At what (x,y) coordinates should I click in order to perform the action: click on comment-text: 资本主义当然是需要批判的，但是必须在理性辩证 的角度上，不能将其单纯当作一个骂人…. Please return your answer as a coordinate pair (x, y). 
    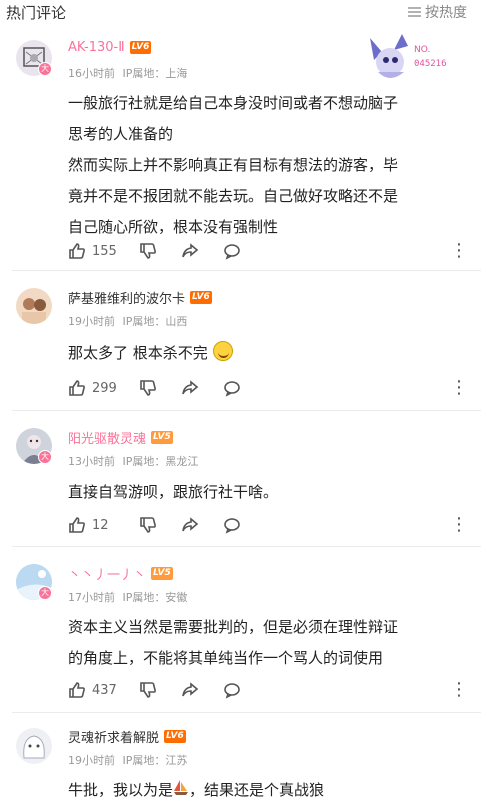
    Looking at the image, I should click on (266, 643).